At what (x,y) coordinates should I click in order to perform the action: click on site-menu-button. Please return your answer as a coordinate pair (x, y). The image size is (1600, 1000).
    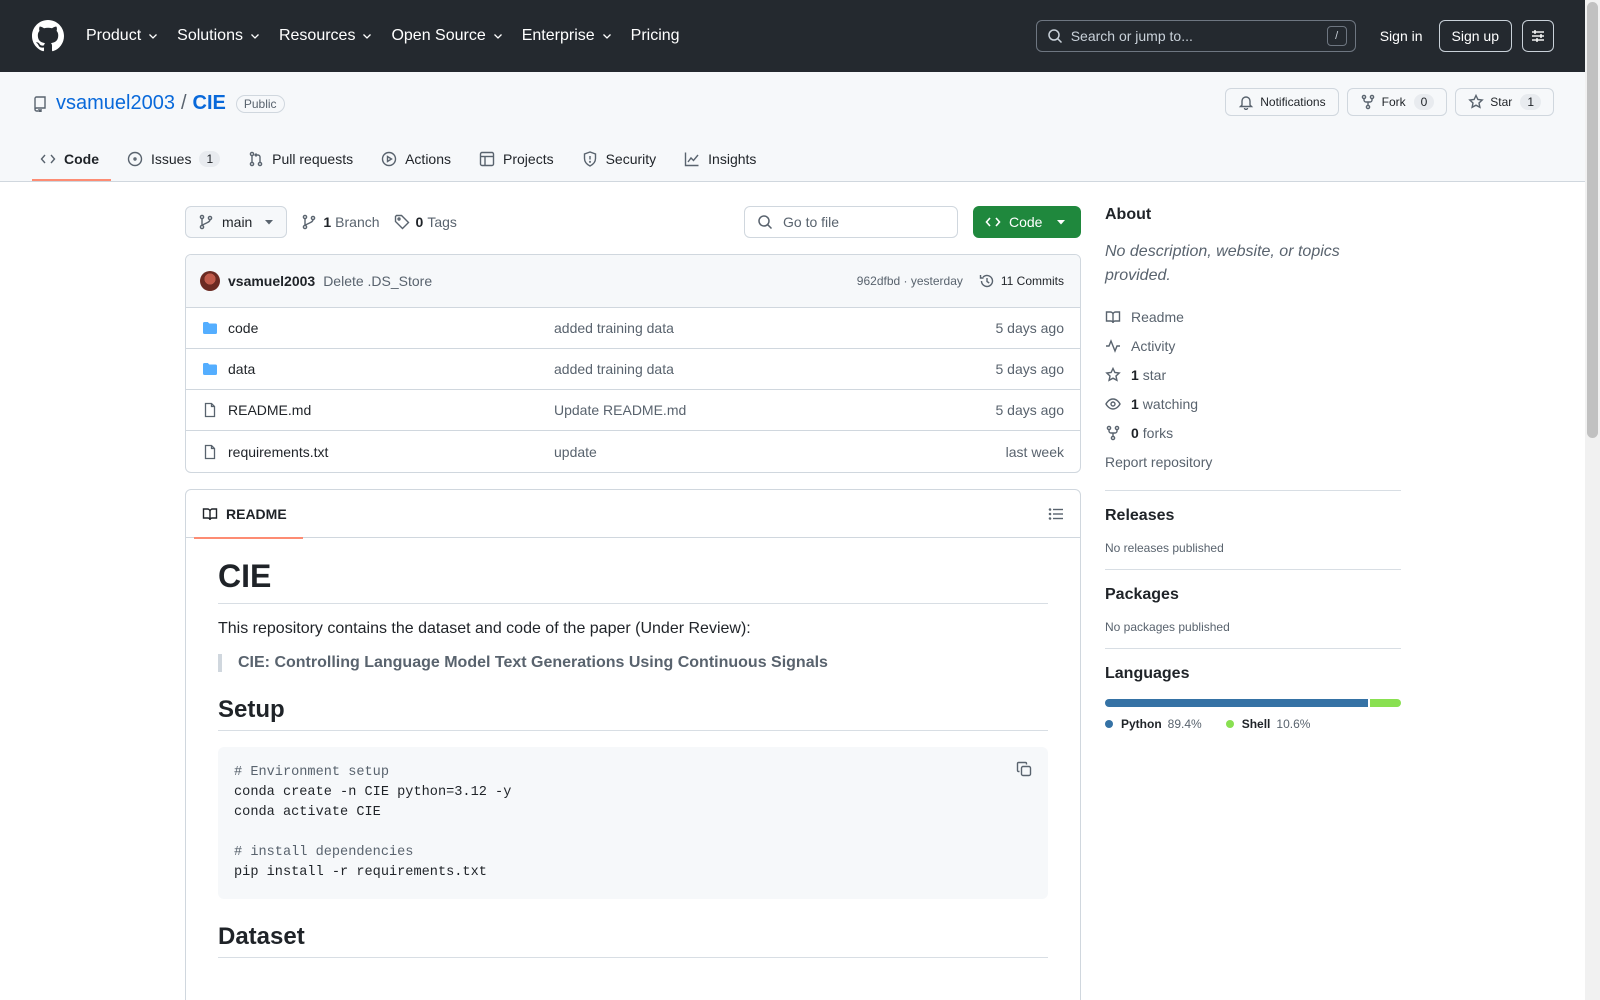
    Looking at the image, I should click on (1538, 36).